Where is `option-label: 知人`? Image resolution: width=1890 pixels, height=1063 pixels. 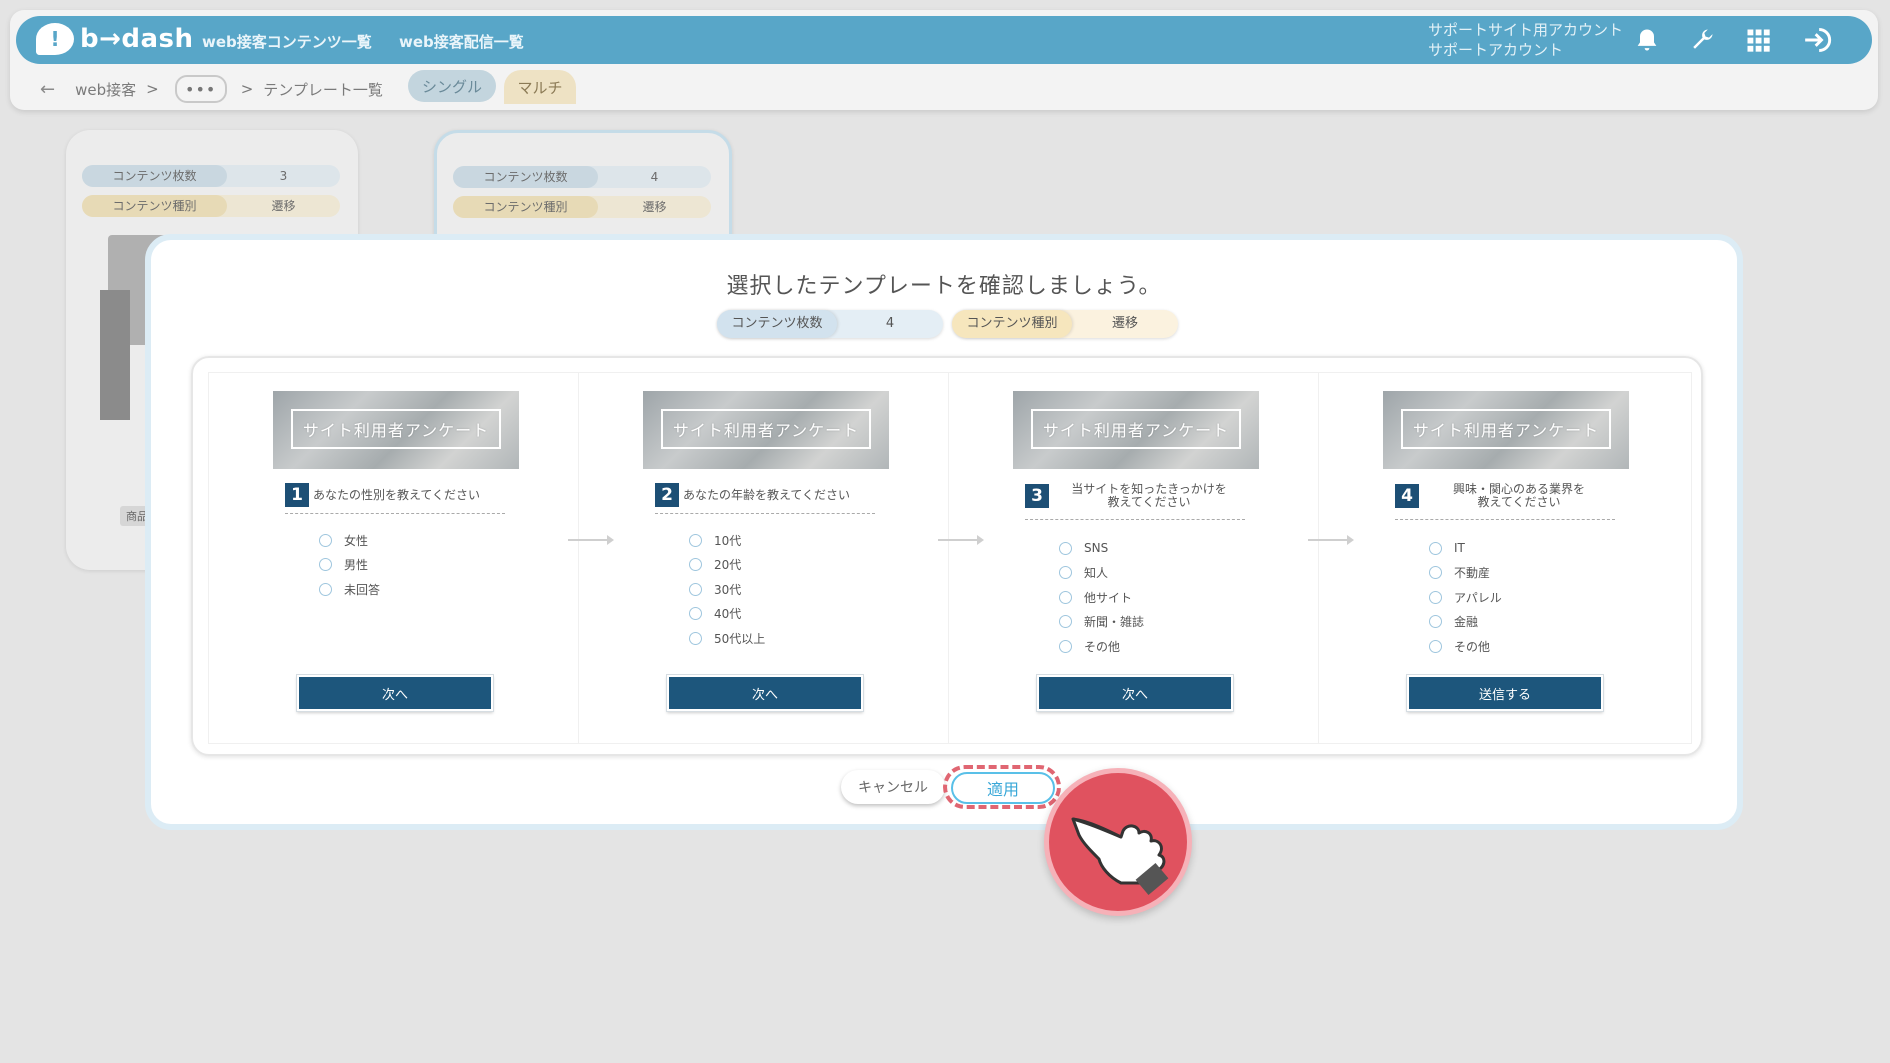
option-label: 知人 is located at coordinates (1096, 573).